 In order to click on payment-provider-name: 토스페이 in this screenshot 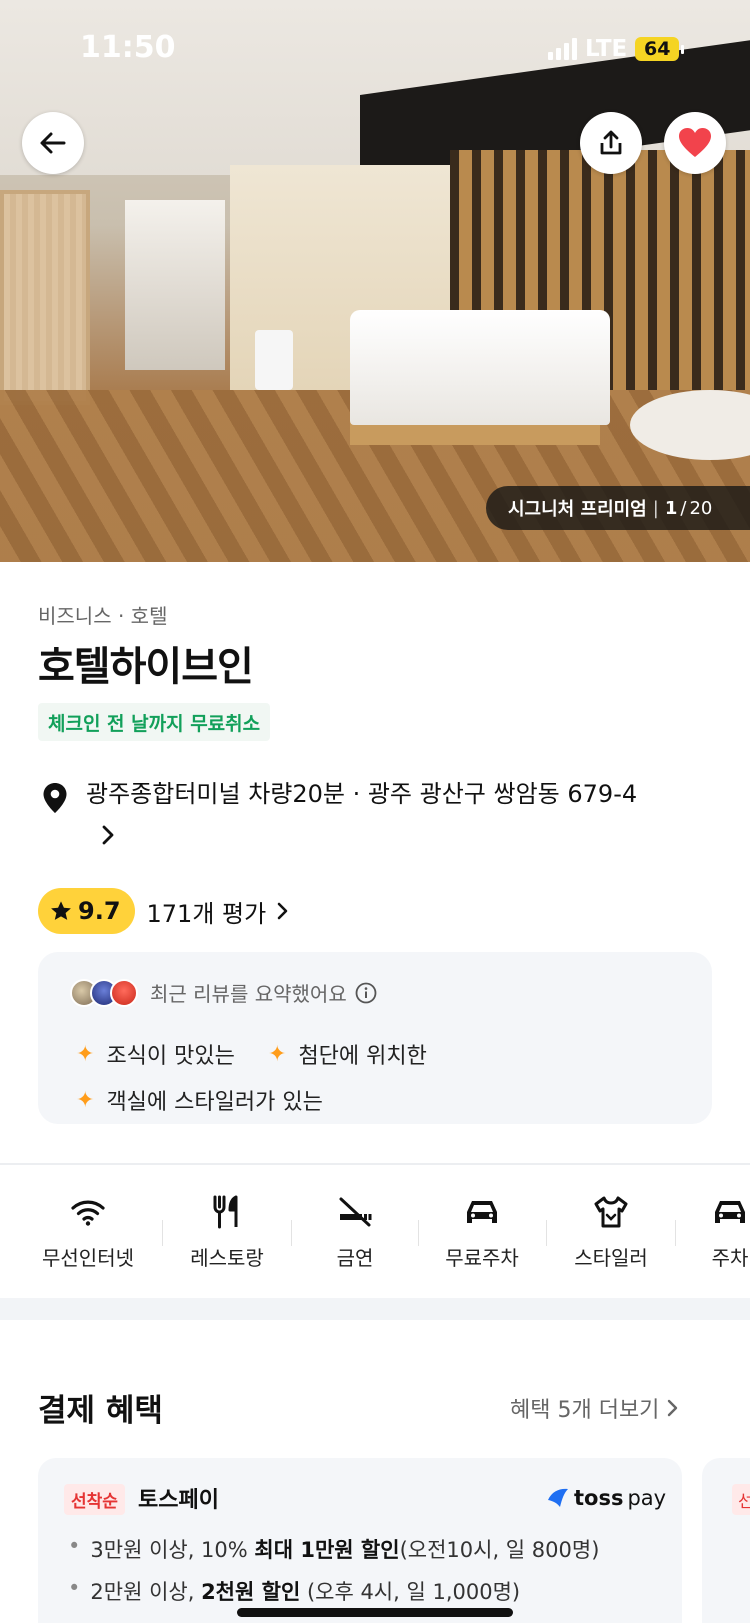, I will do `click(178, 1500)`.